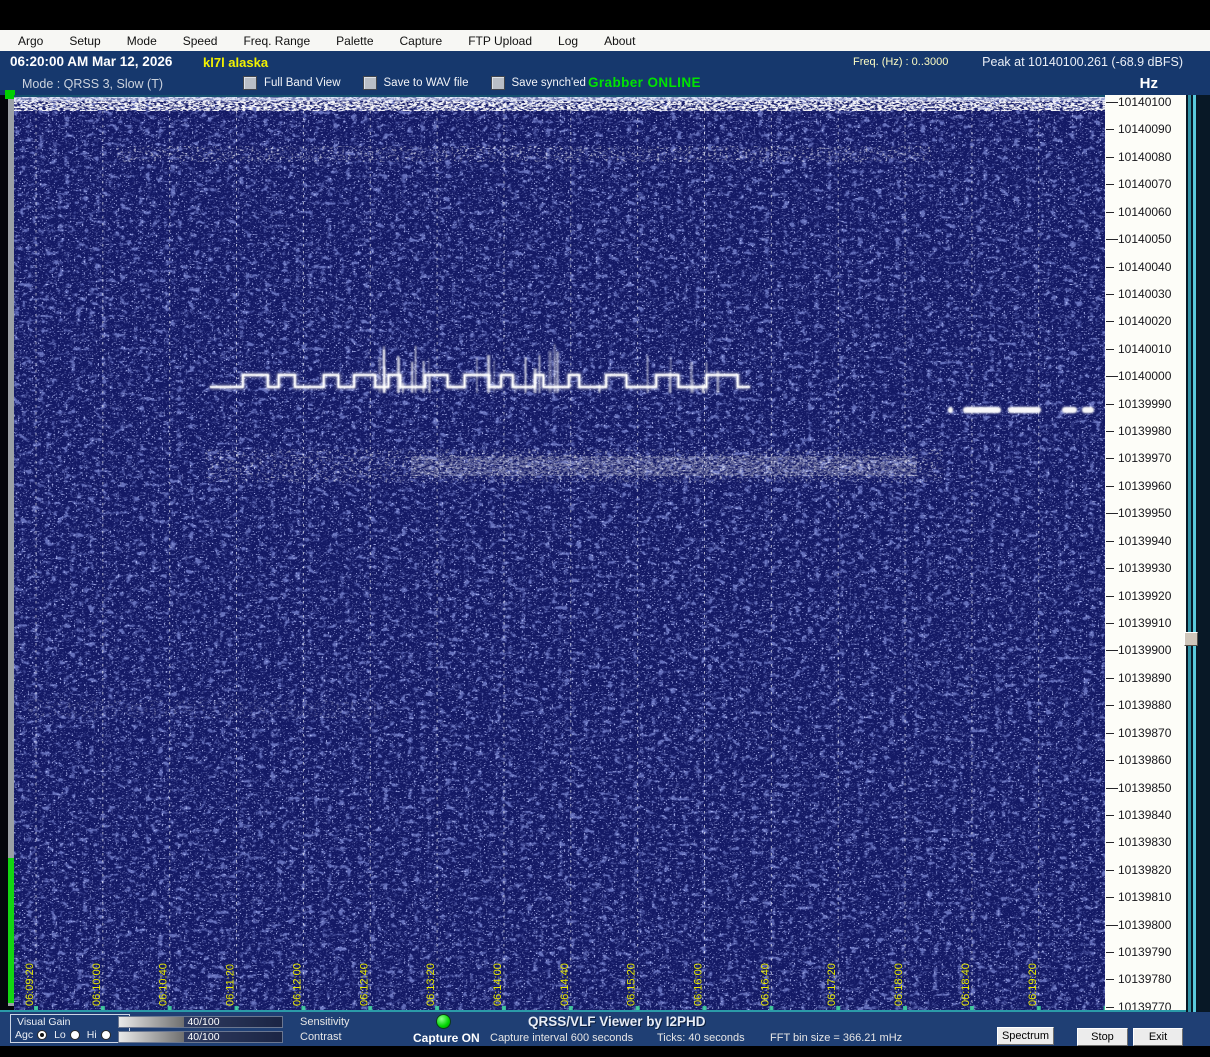 This screenshot has width=1210, height=1057. What do you see at coordinates (1145, 348) in the screenshot?
I see `freq-axis-label: 10140010` at bounding box center [1145, 348].